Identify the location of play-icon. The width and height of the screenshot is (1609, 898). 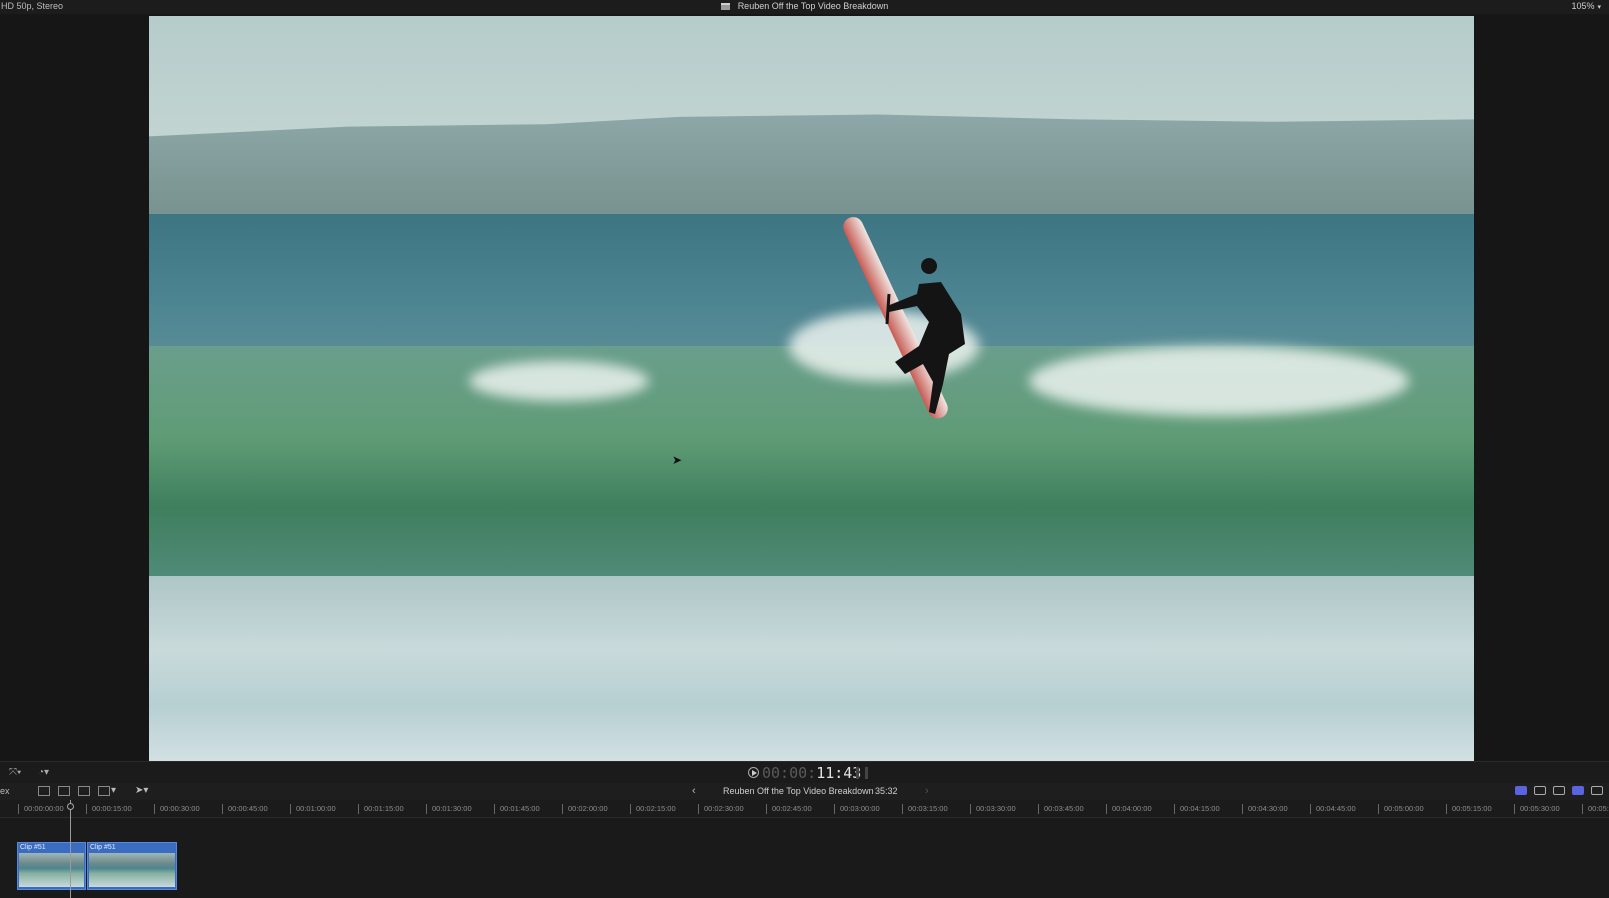
(753, 772).